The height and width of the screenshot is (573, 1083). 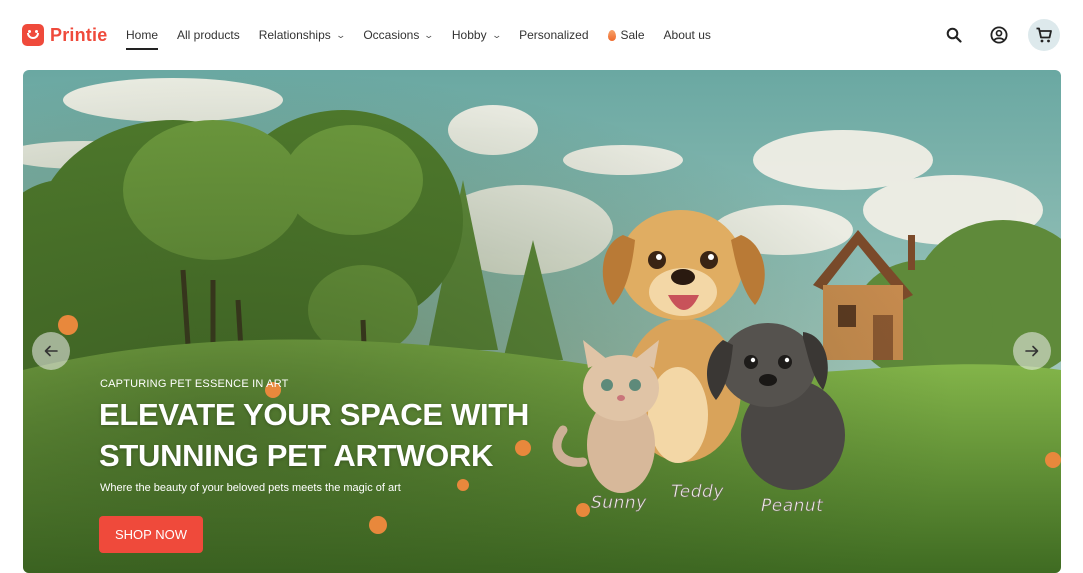 I want to click on arrow-right-icon, so click(x=1032, y=351).